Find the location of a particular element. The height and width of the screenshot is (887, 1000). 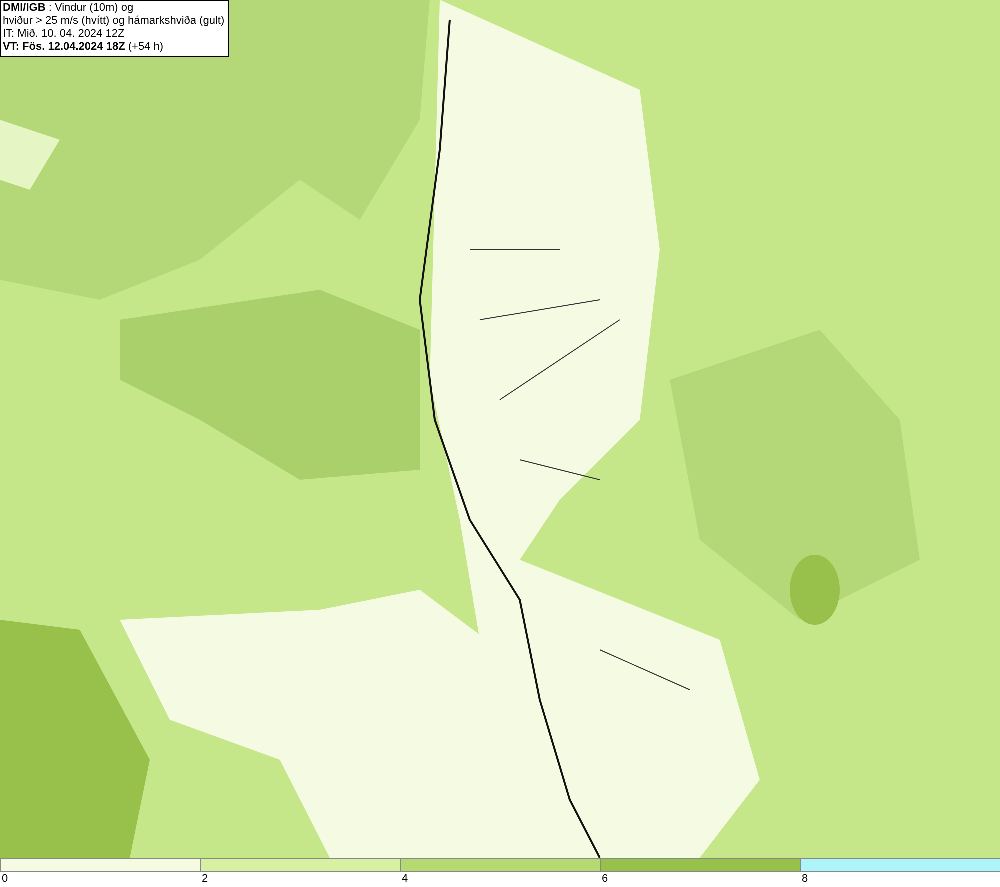

legend-tick-label: 2 is located at coordinates (204, 879).